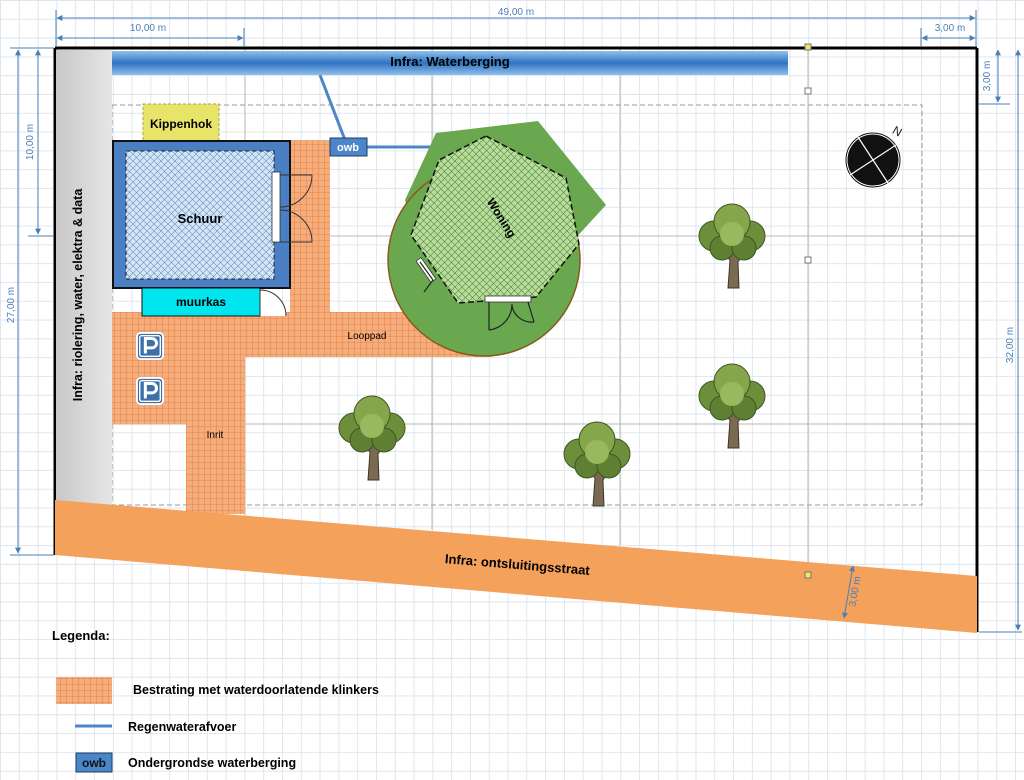  Describe the element at coordinates (256, 690) in the screenshot. I see `legend-paving-label: Bestrating met waterdoorlatende klinkers` at that location.